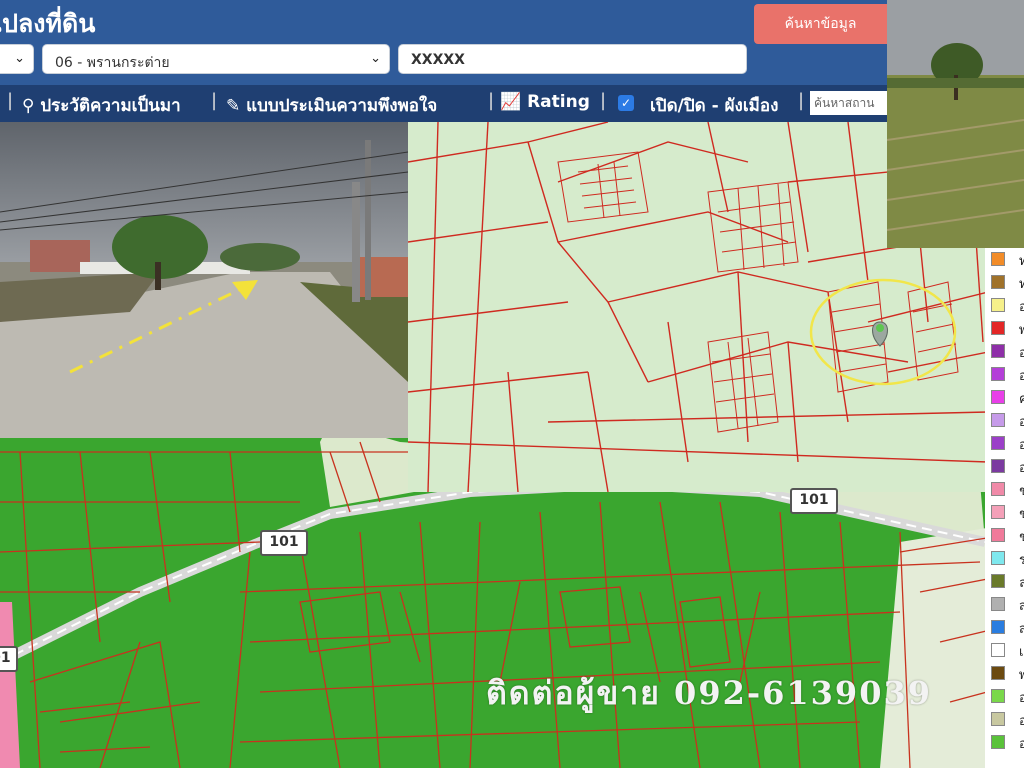  I want to click on city-plan-checkbox: ✓, so click(626, 103).